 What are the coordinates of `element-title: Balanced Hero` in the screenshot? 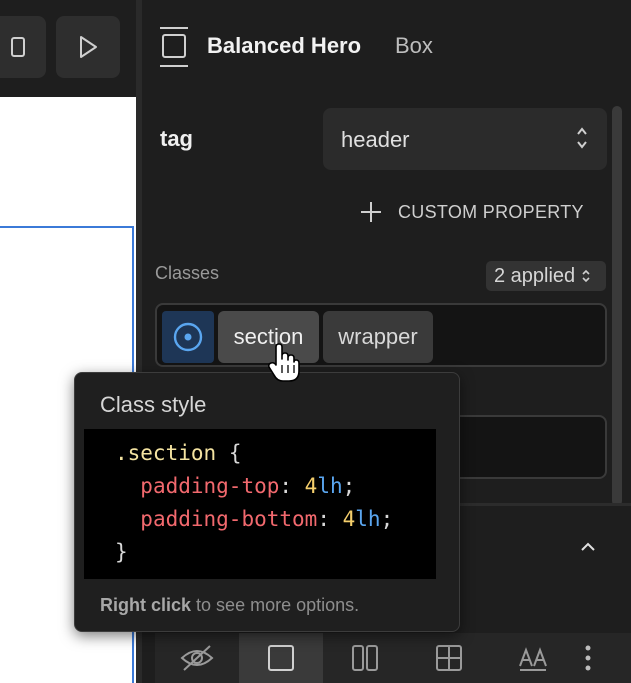 It's located at (284, 45).